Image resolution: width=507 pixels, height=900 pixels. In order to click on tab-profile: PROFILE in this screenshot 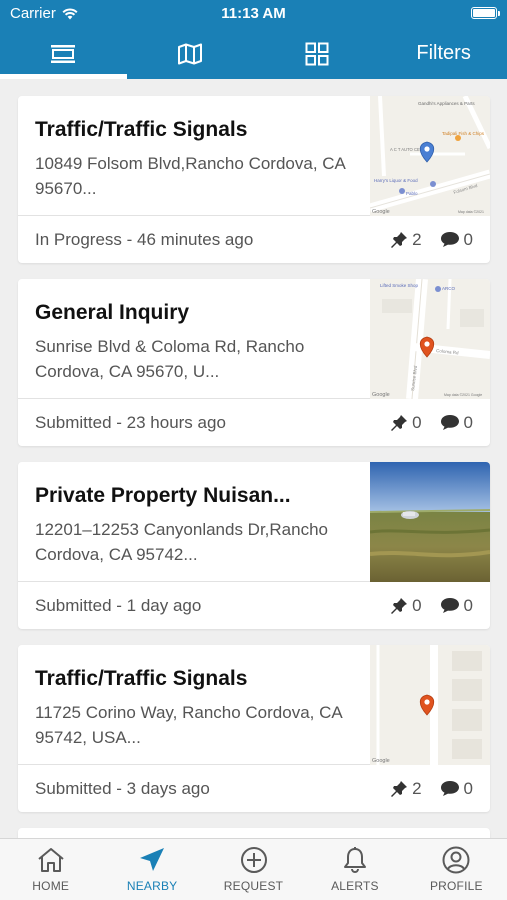, I will do `click(456, 869)`.